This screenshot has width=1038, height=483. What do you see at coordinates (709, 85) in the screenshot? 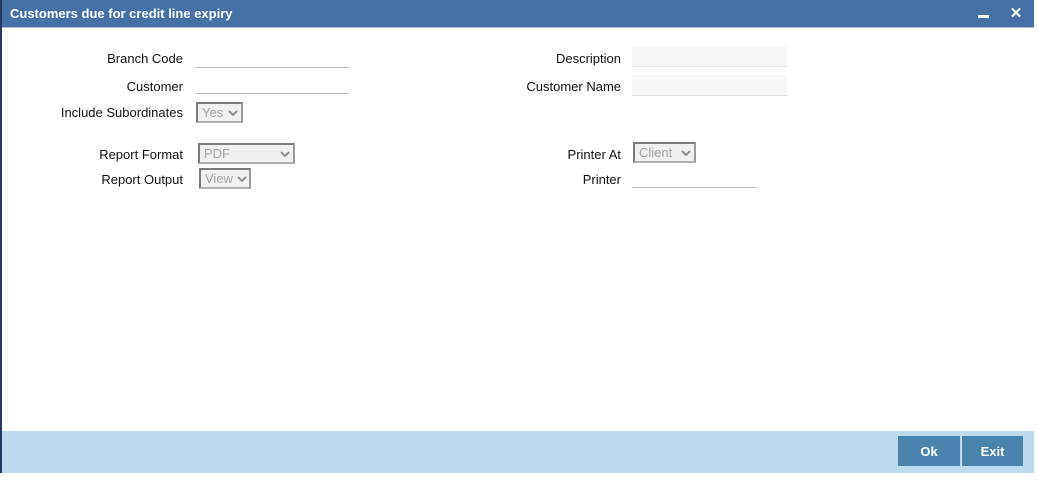
I see `customer-name-field` at bounding box center [709, 85].